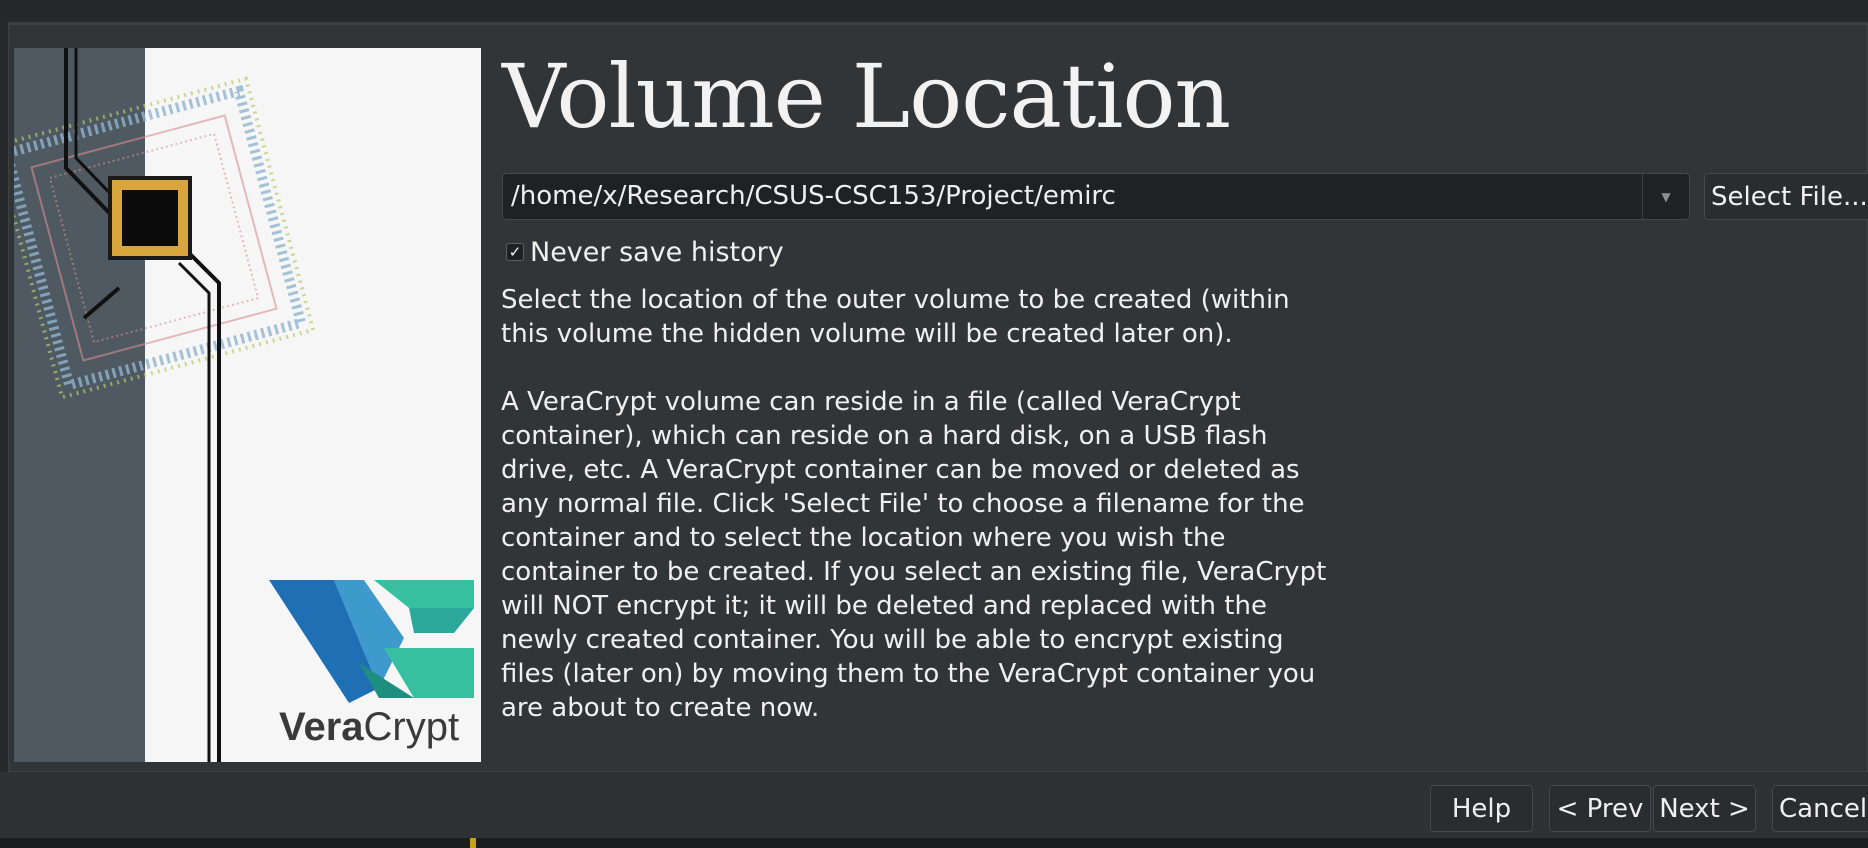  What do you see at coordinates (369, 727) in the screenshot?
I see `veracrypt-logo-text: VeraCrypt` at bounding box center [369, 727].